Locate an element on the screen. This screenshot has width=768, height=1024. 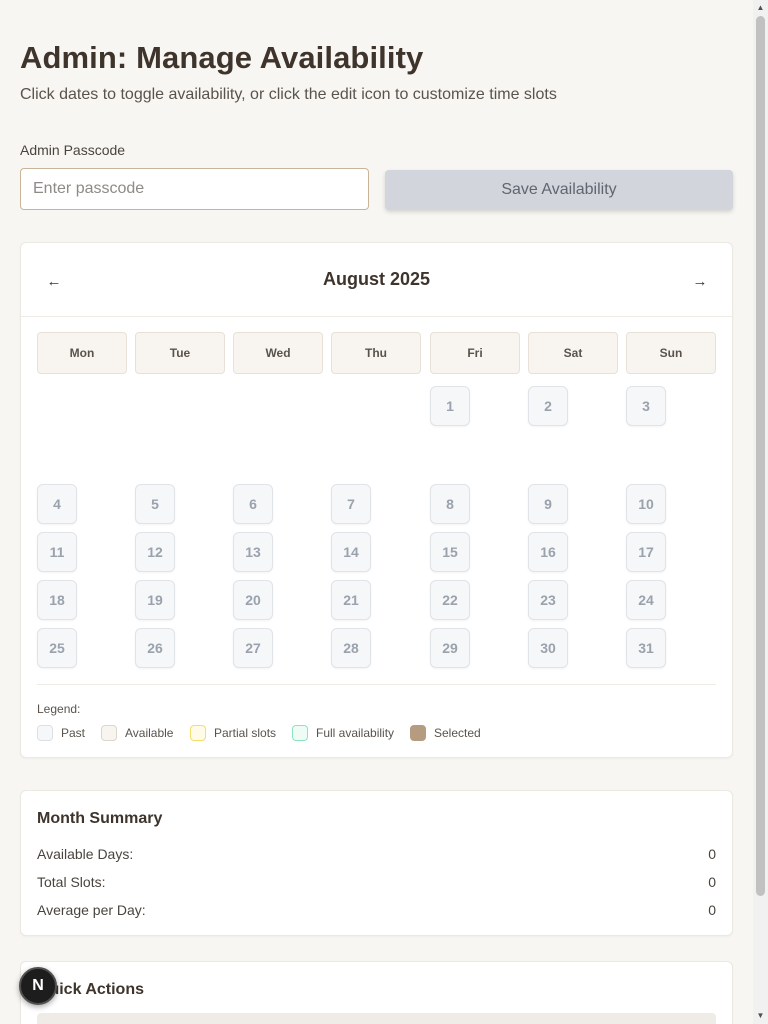
day-cell: 12 is located at coordinates (155, 552).